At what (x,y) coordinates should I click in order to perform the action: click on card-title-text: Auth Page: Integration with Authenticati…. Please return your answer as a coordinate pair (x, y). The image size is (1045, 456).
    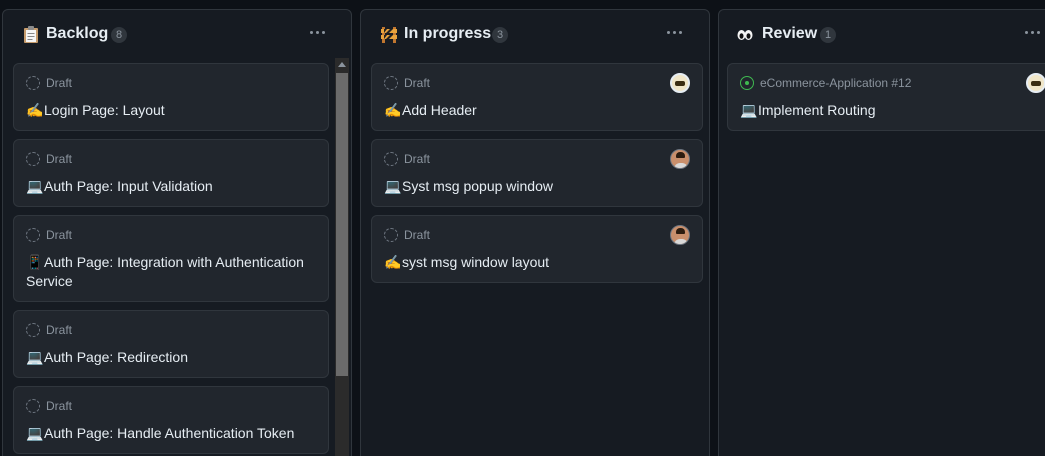
    Looking at the image, I should click on (165, 271).